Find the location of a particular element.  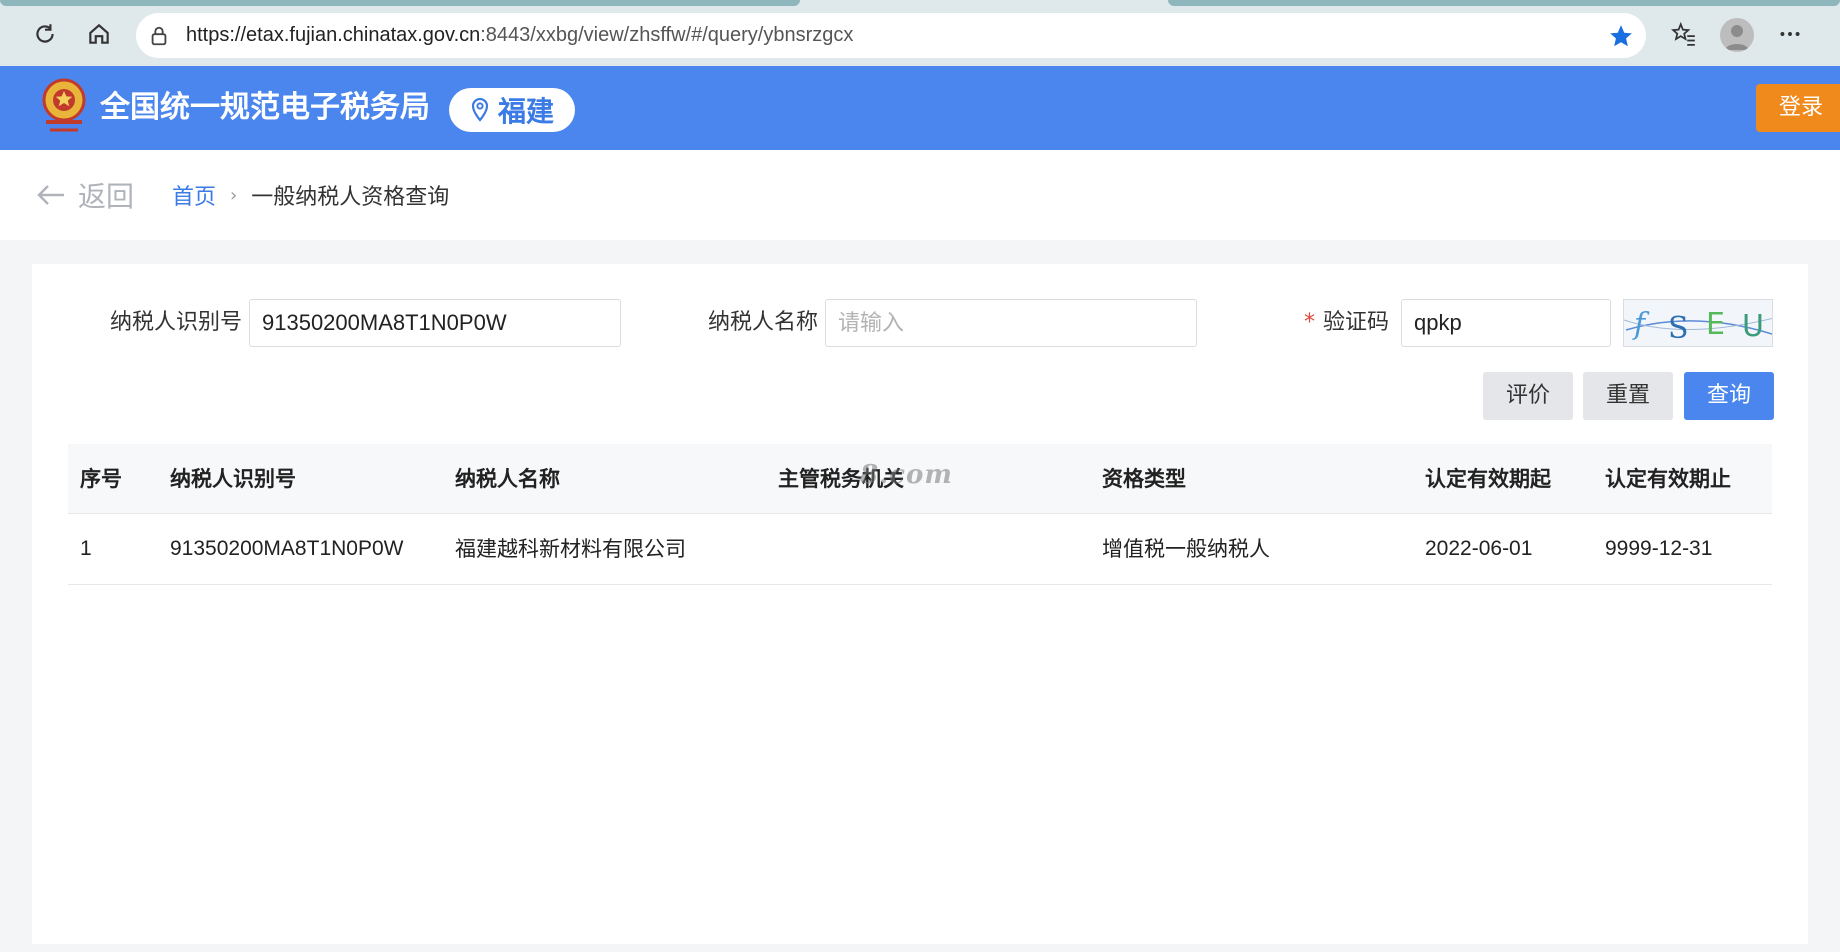

site-title: 全国统一规范电子税务局 is located at coordinates (265, 107).